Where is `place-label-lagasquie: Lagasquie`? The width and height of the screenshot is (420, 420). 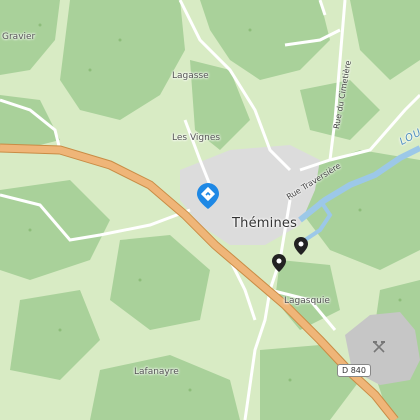
place-label-lagasquie: Lagasquie is located at coordinates (307, 301).